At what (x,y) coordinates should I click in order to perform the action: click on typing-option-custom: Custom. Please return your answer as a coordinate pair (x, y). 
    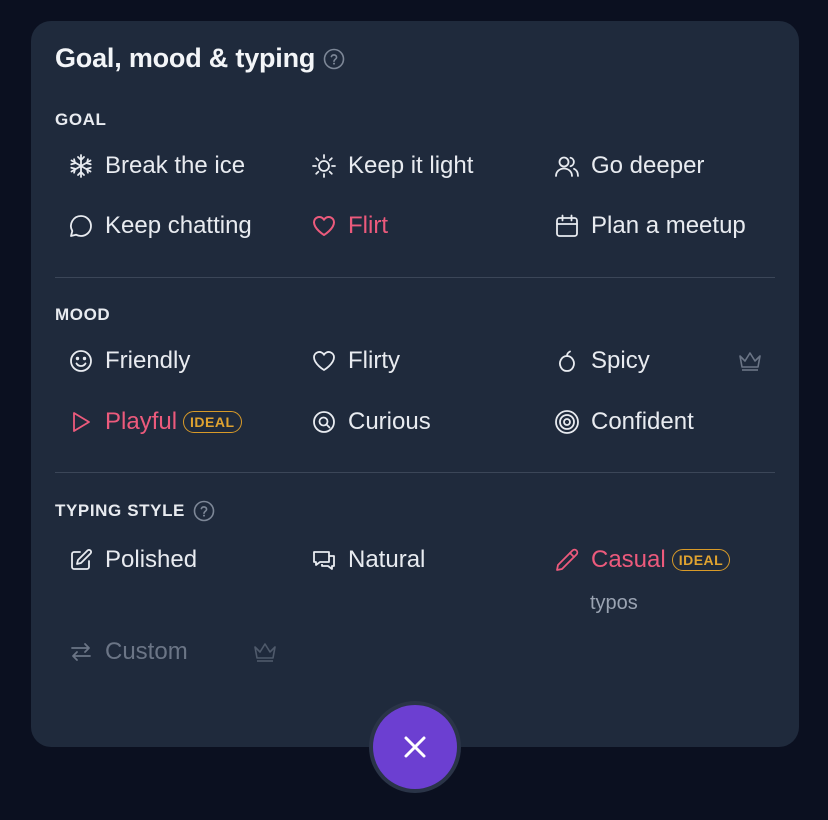
    Looking at the image, I should click on (127, 652).